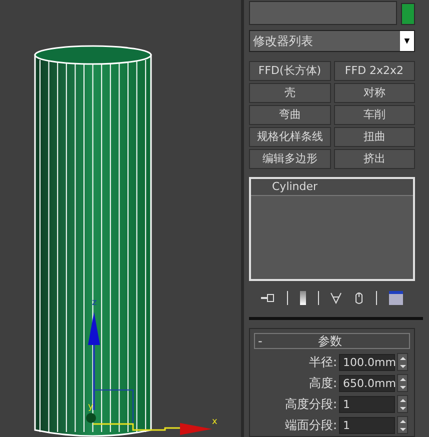  What do you see at coordinates (374, 137) in the screenshot?
I see `modifier-button: 扭曲` at bounding box center [374, 137].